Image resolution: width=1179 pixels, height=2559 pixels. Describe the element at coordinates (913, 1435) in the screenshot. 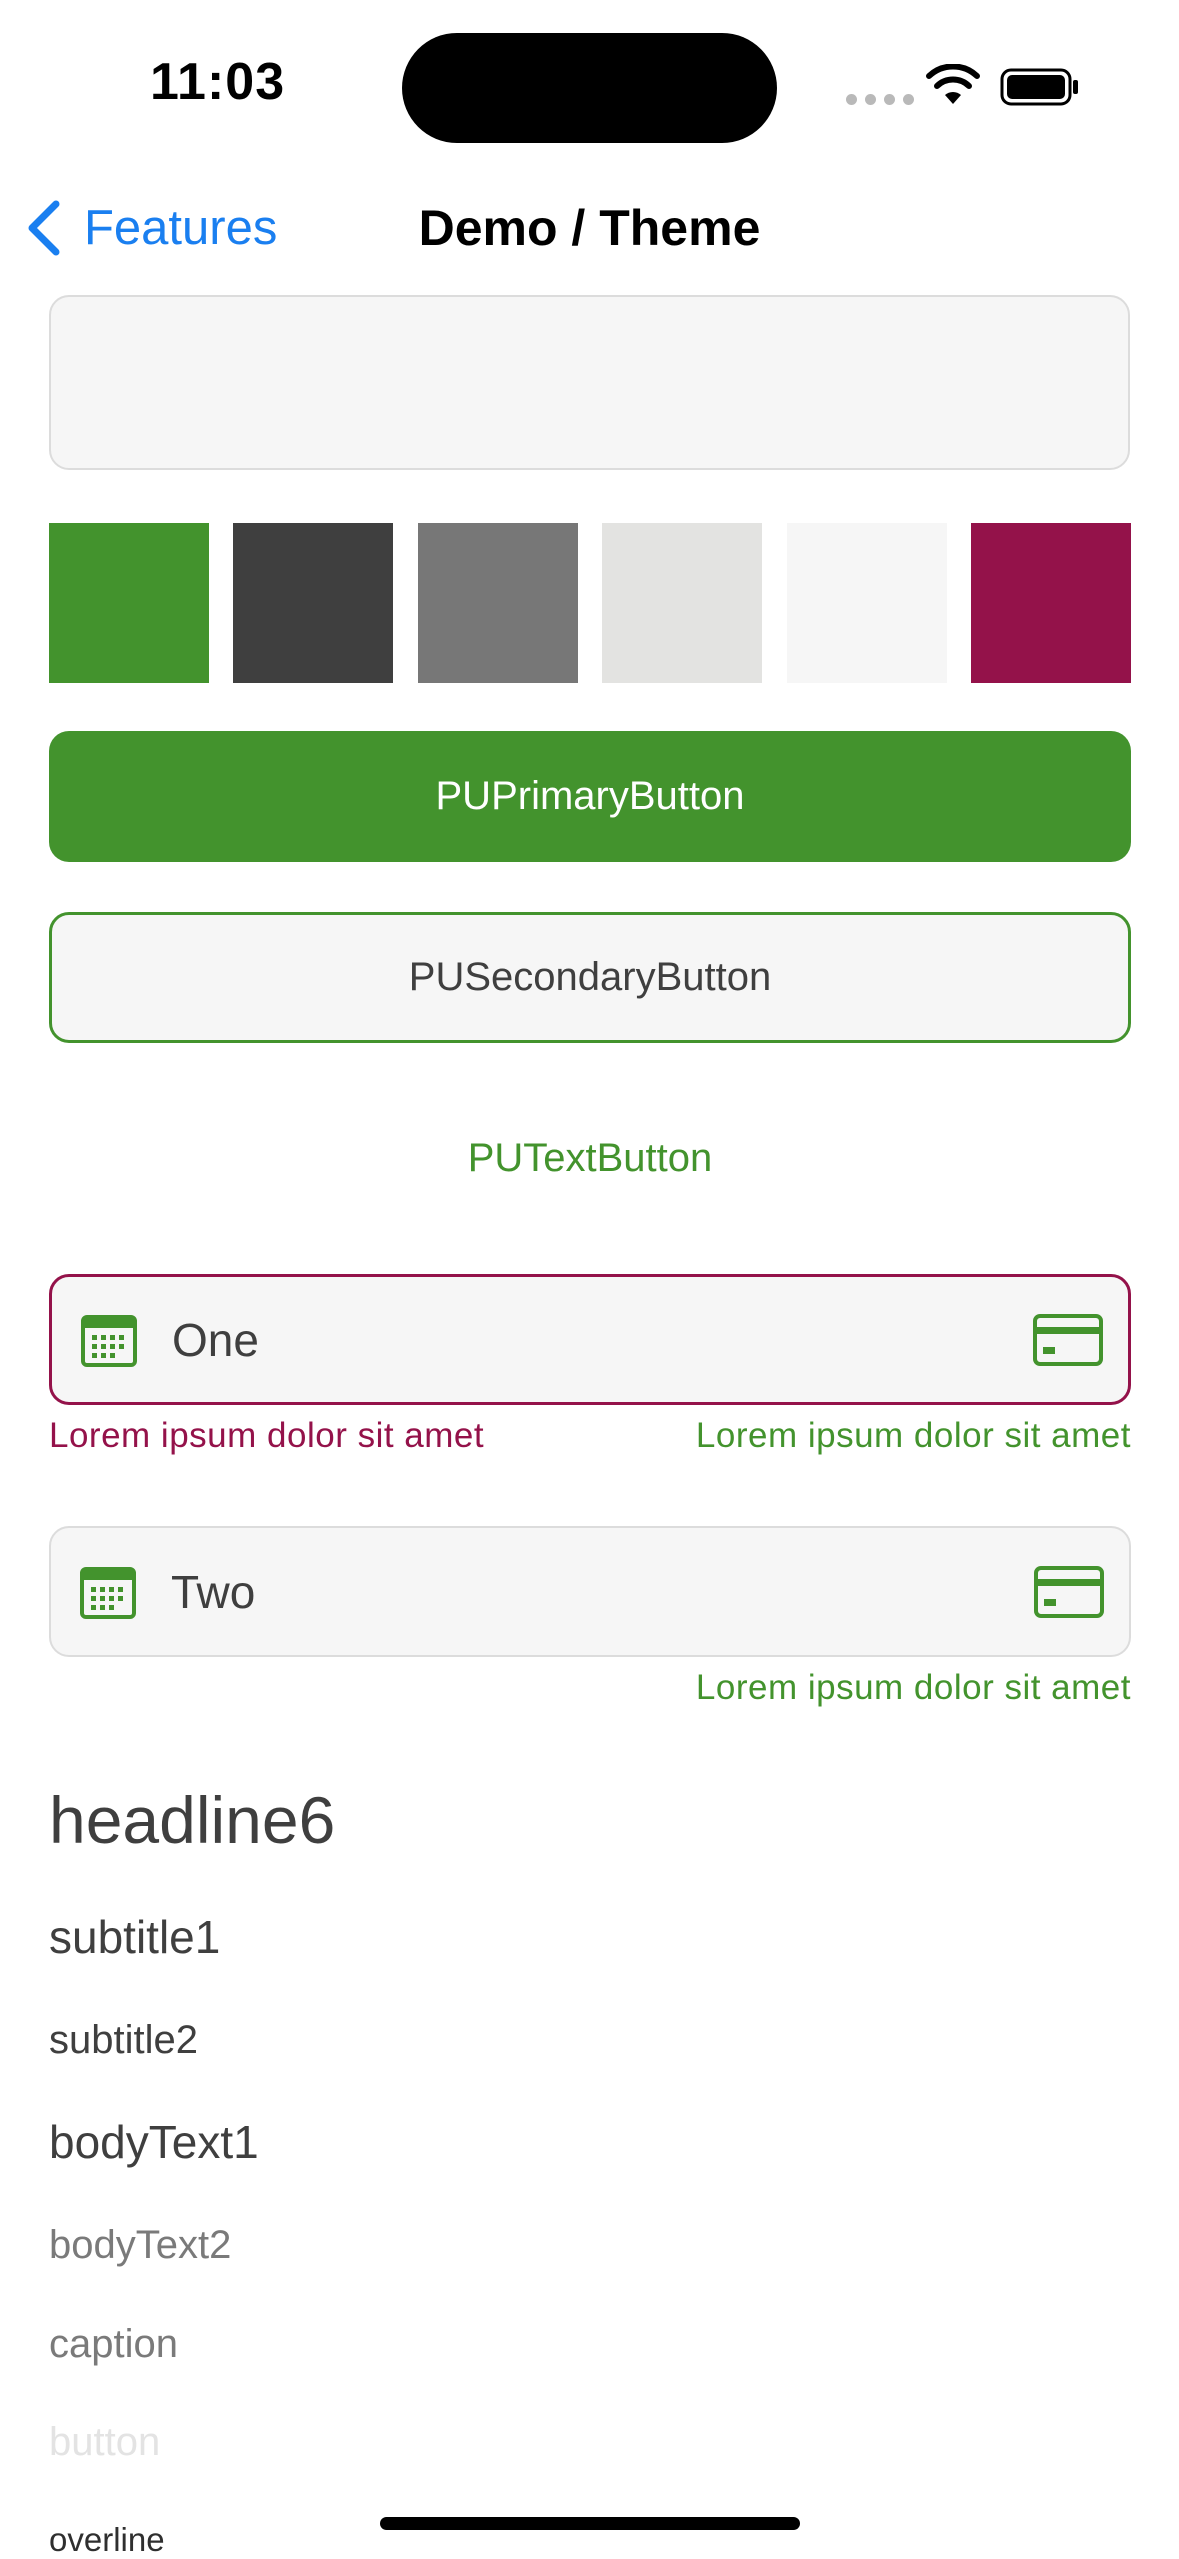

I see `field-one-helper-text: Lorem ipsum dolor sit amet` at that location.